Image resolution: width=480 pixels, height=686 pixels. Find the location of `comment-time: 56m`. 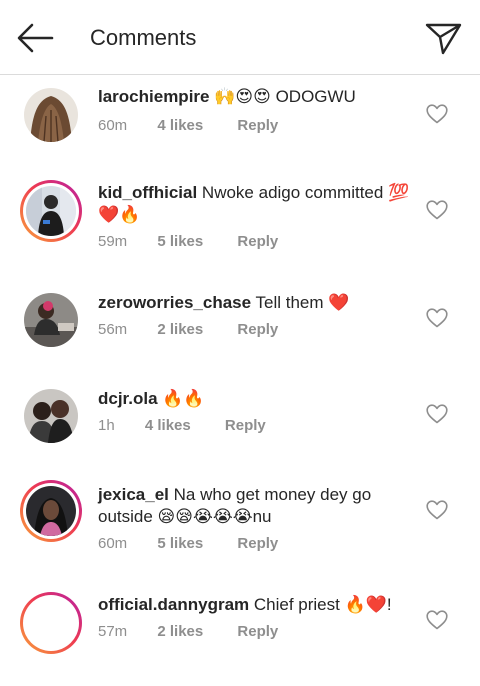

comment-time: 56m is located at coordinates (113, 329).